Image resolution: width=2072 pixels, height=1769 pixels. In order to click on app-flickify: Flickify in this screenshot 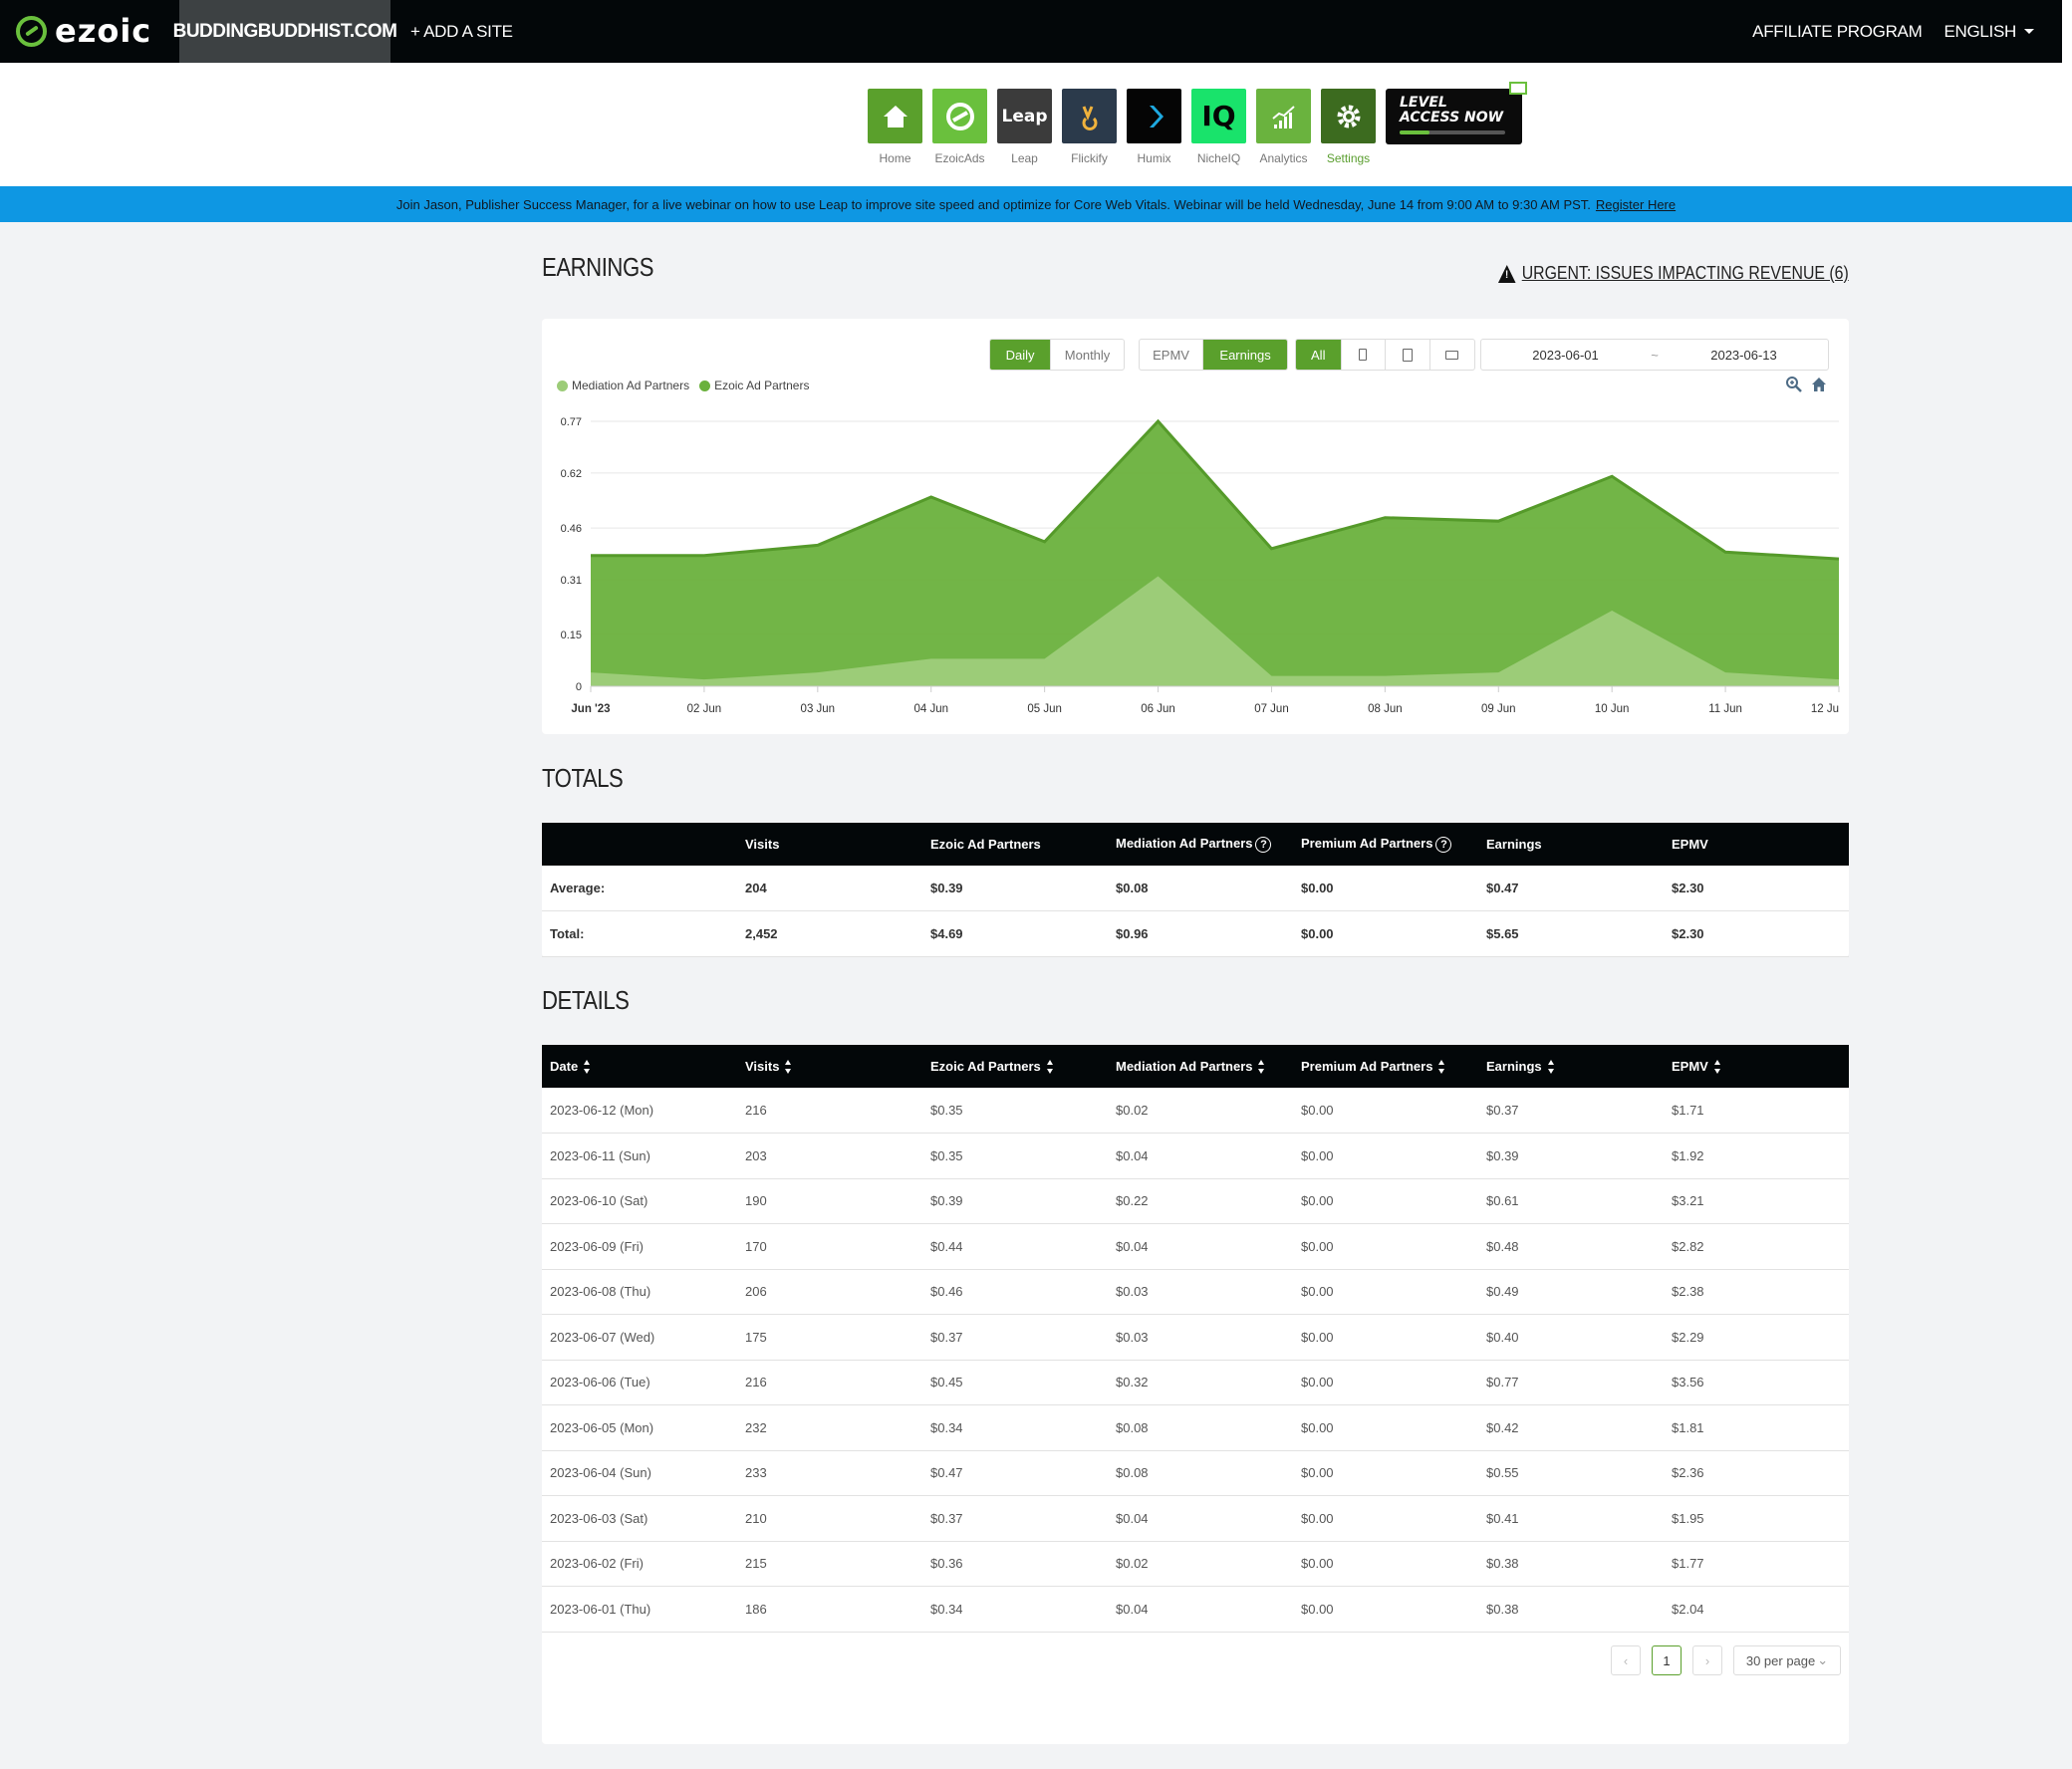, I will do `click(1089, 127)`.